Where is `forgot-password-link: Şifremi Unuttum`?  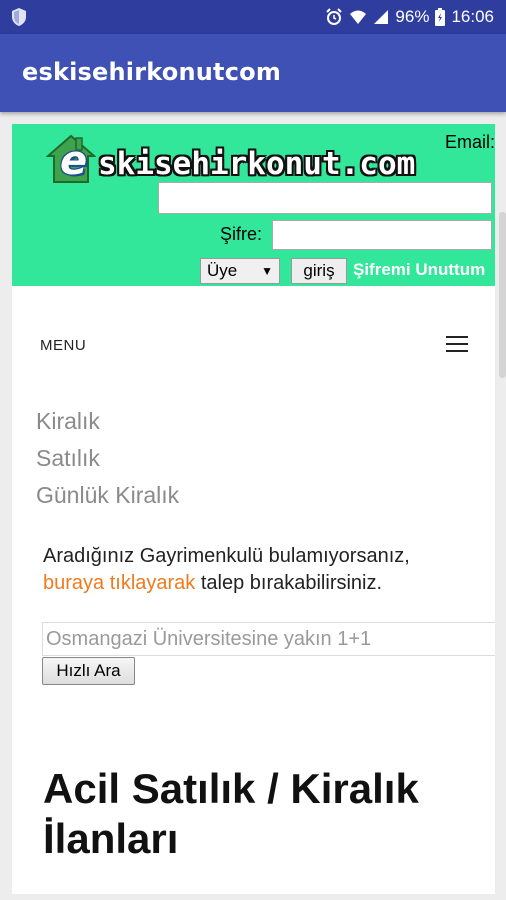 forgot-password-link: Şifremi Unuttum is located at coordinates (419, 270).